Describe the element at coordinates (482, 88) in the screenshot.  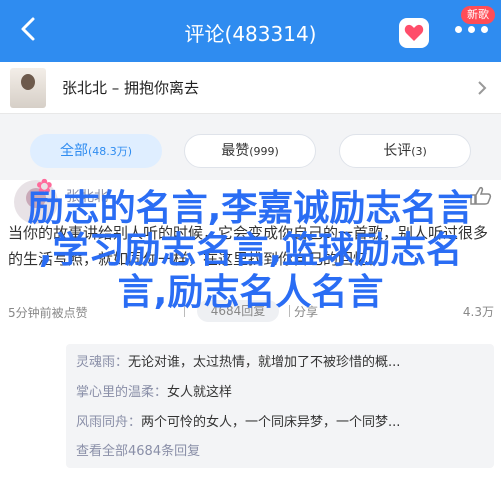
I see `chevron-right-icon` at that location.